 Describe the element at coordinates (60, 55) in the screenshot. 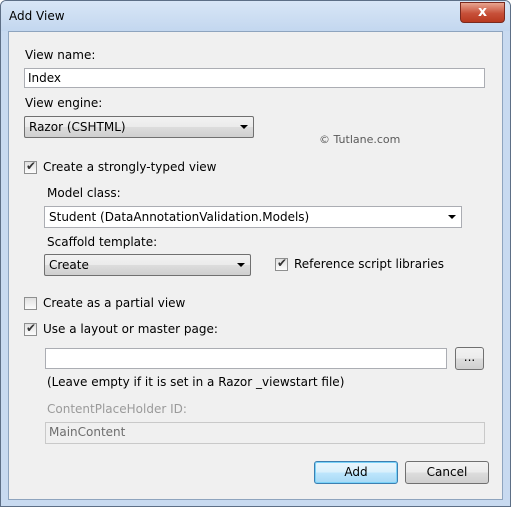

I see `view-name-label: View name:` at that location.